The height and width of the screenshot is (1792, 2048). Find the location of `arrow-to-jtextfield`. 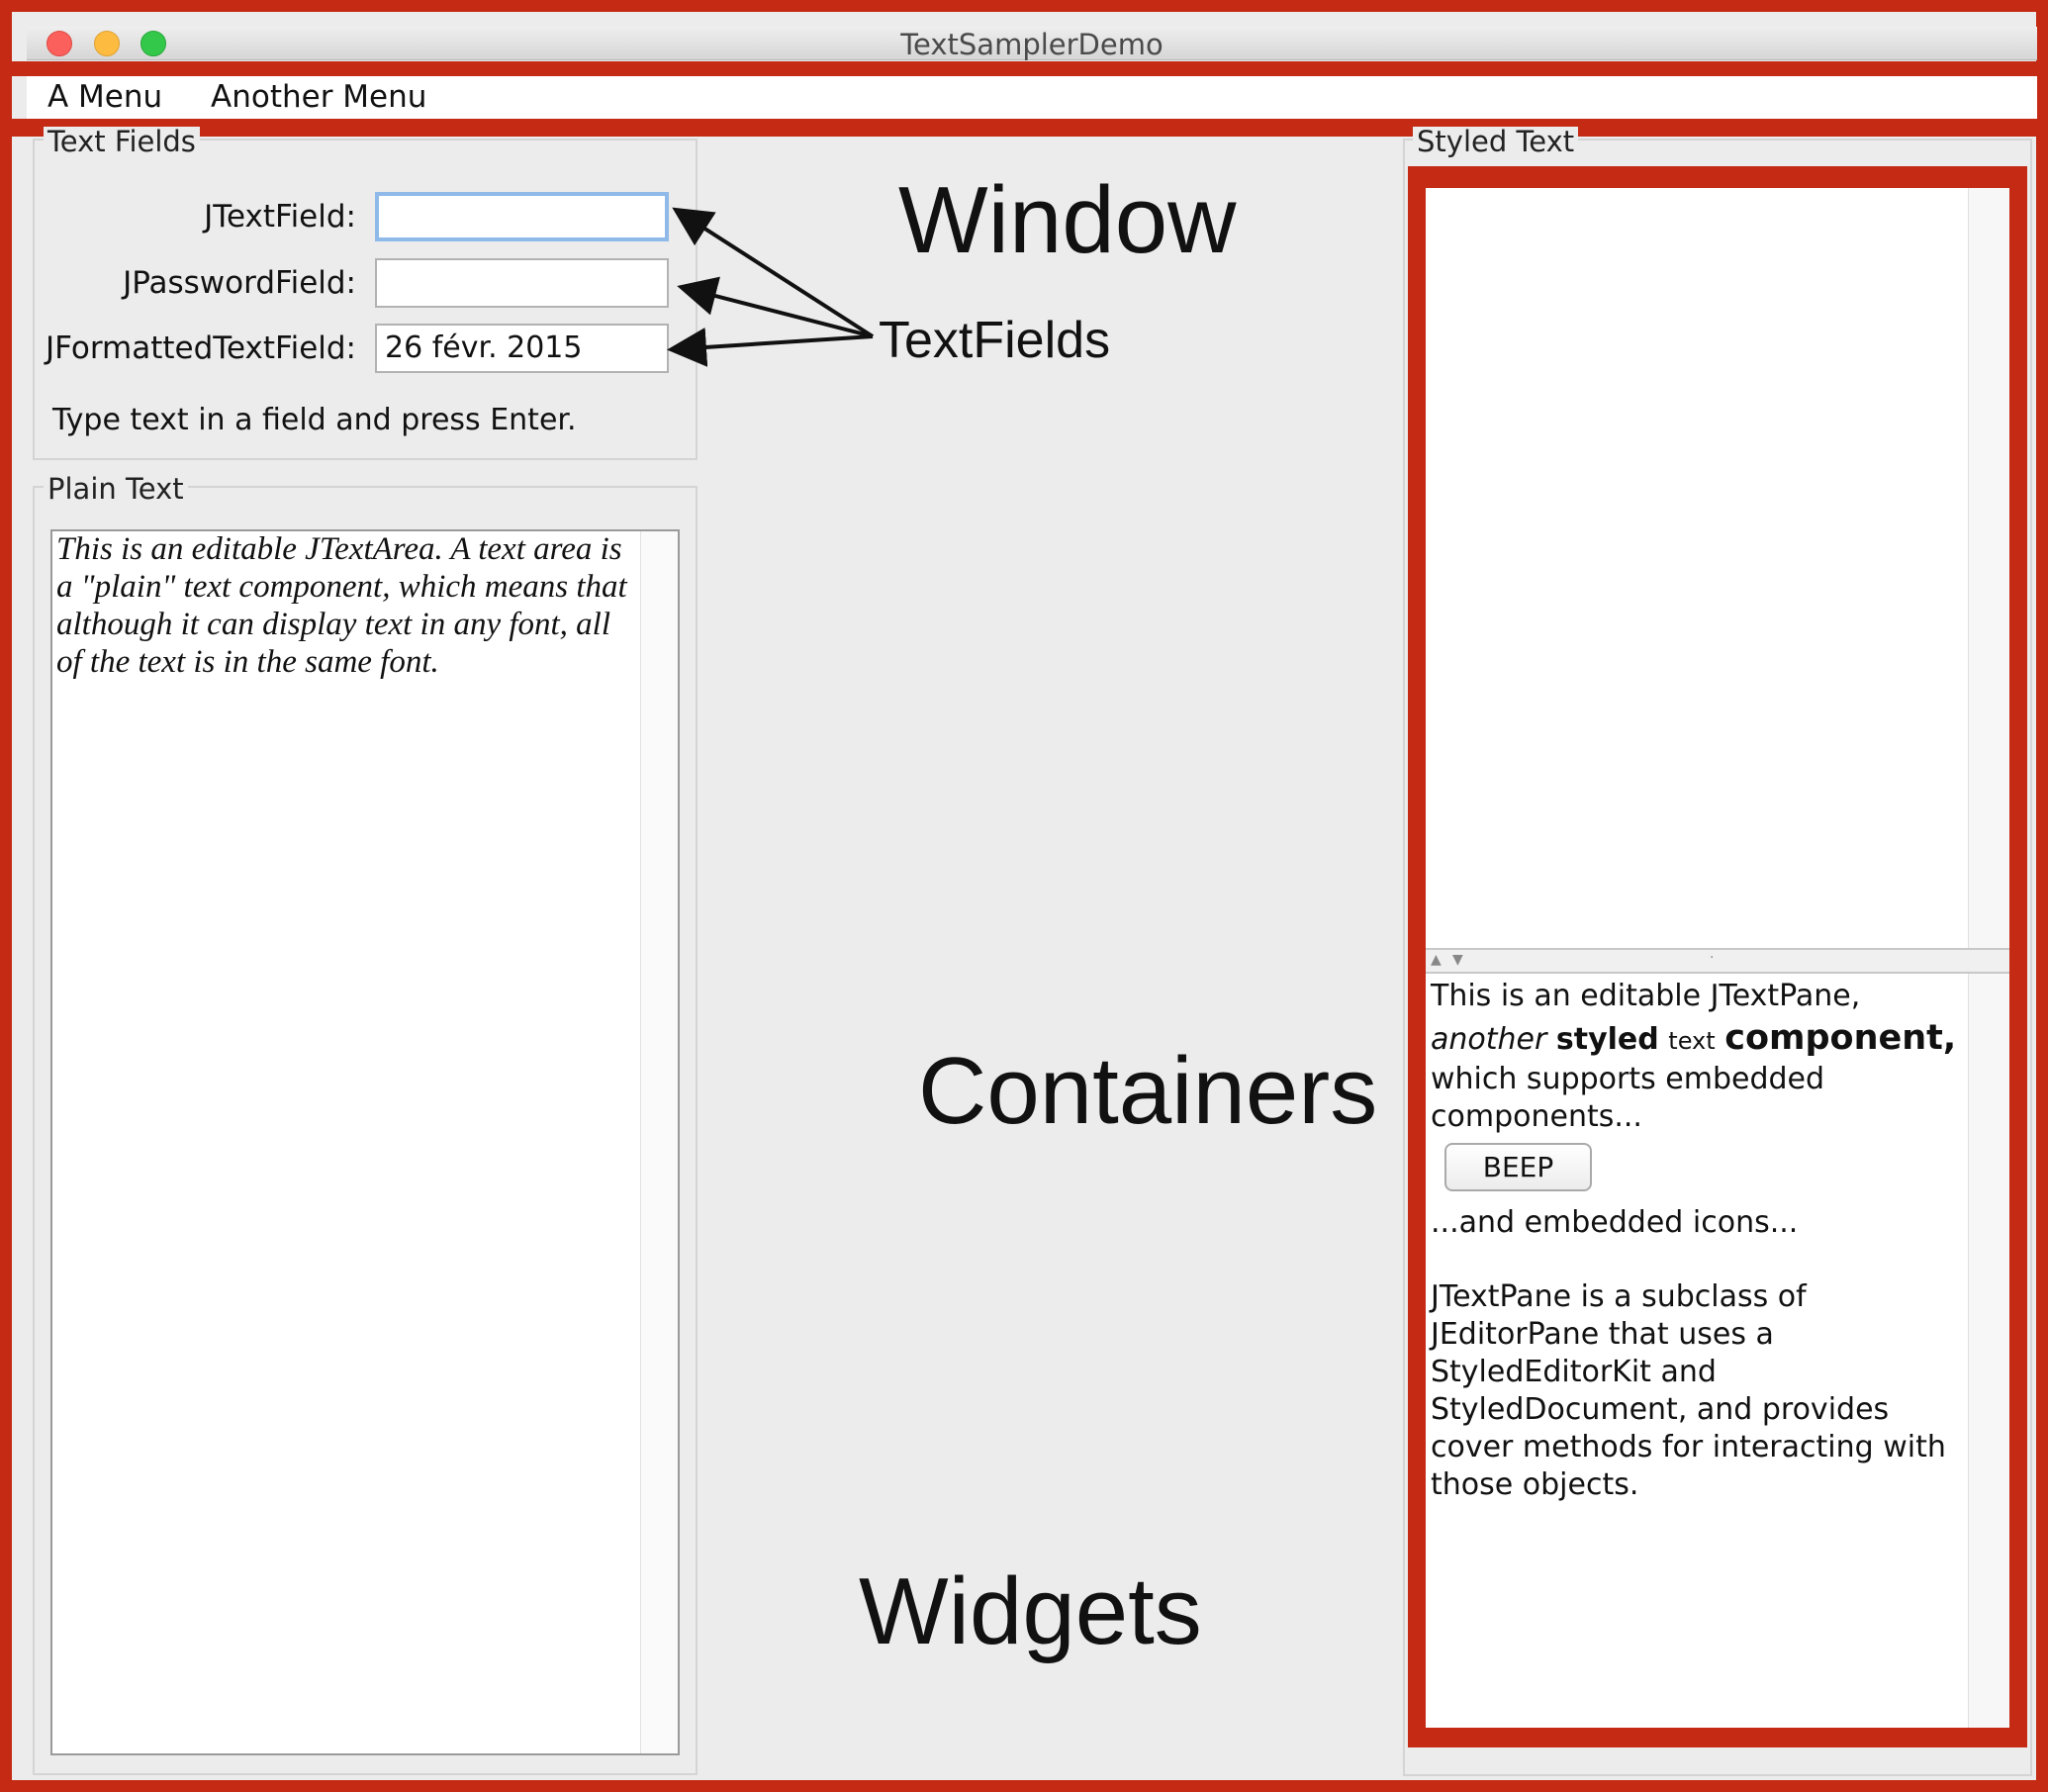

arrow-to-jtextfield is located at coordinates (773, 272).